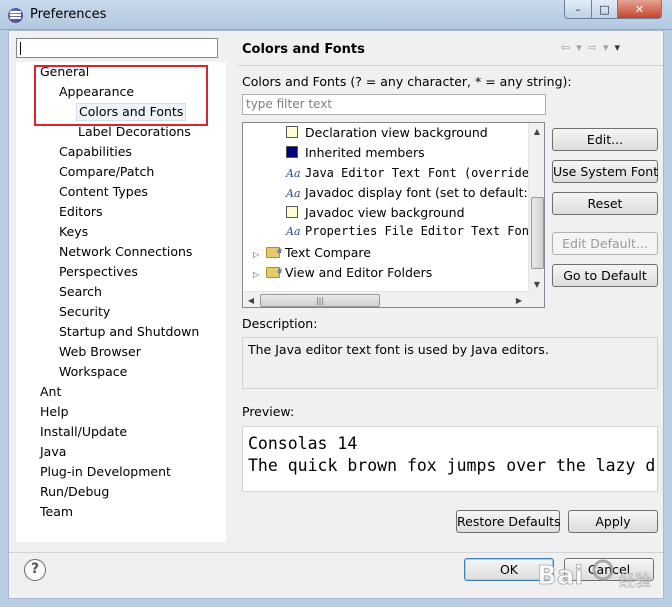 This screenshot has height=607, width=672. I want to click on tree-item-install-update: Install/Update, so click(83, 432).